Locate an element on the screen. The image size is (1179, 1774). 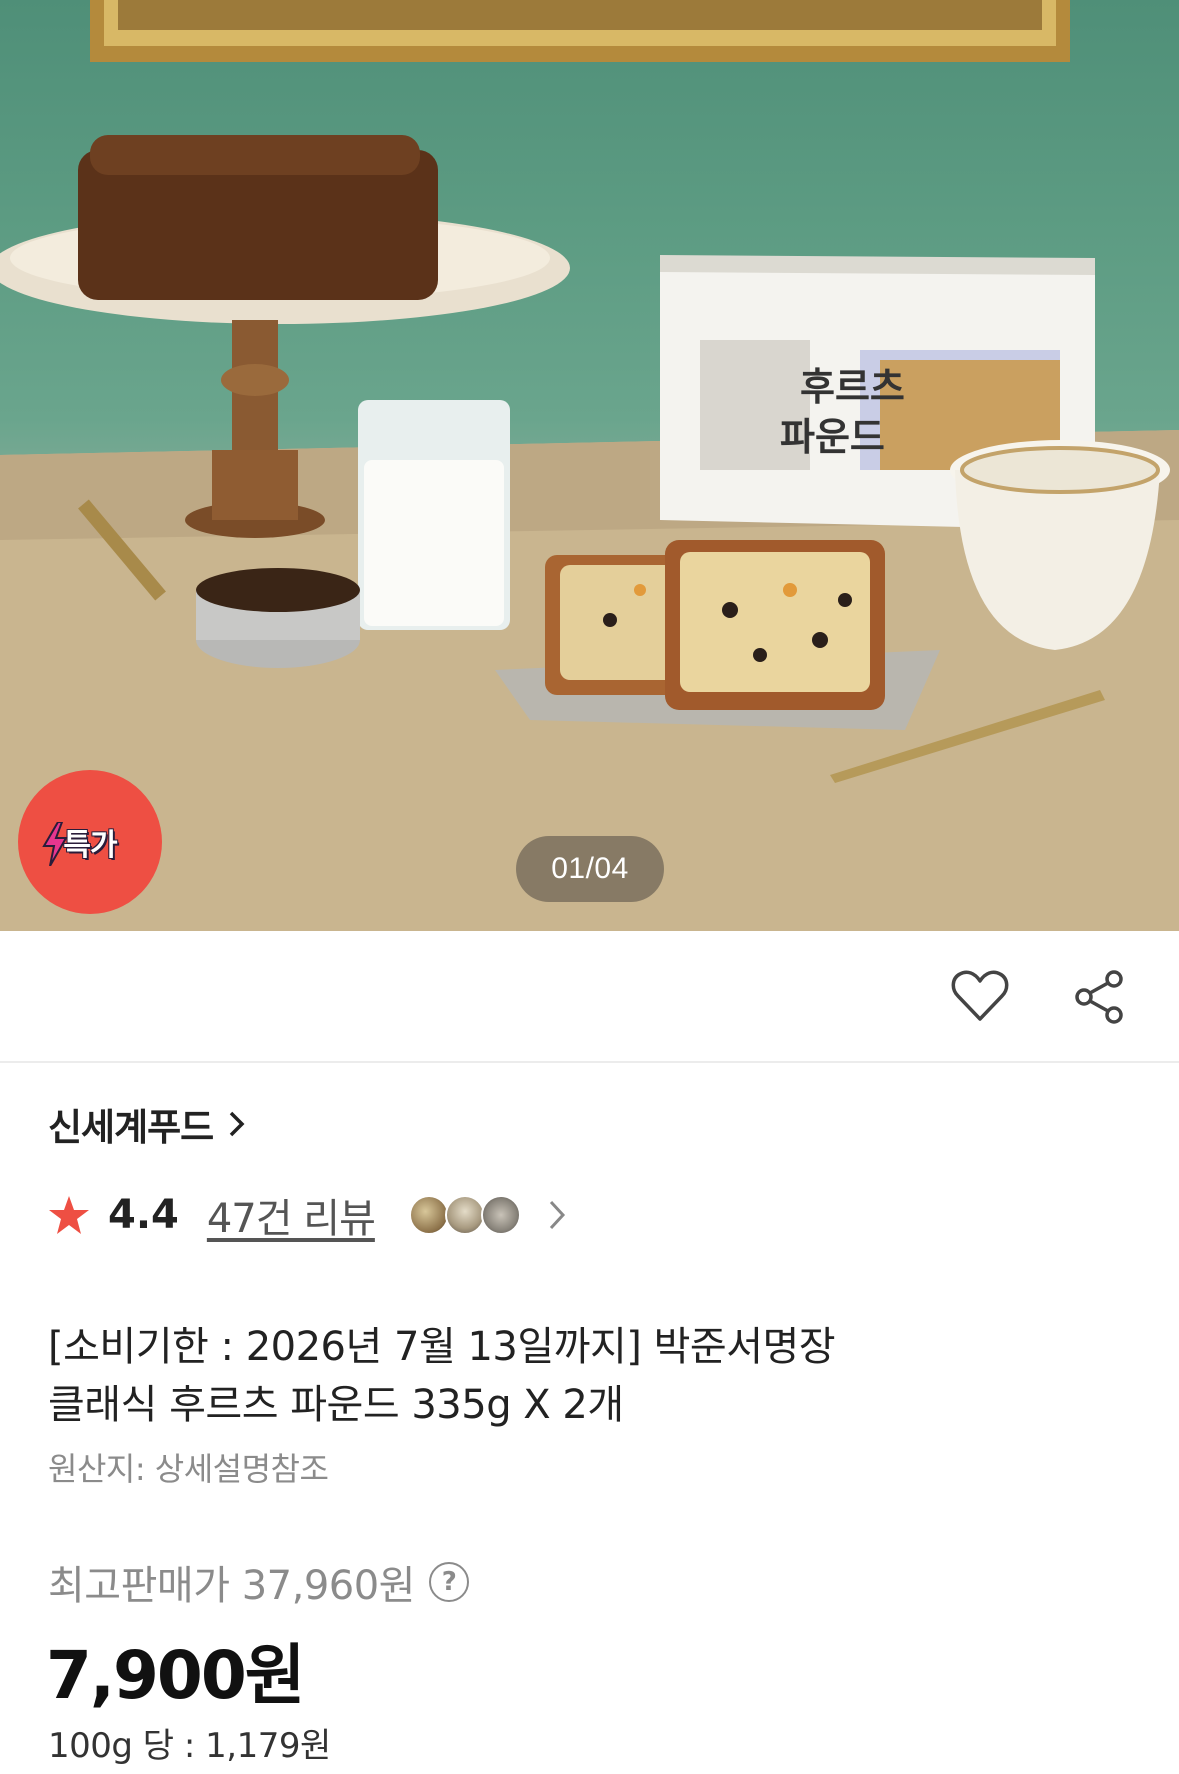
image-counter: 01/04 is located at coordinates (590, 869).